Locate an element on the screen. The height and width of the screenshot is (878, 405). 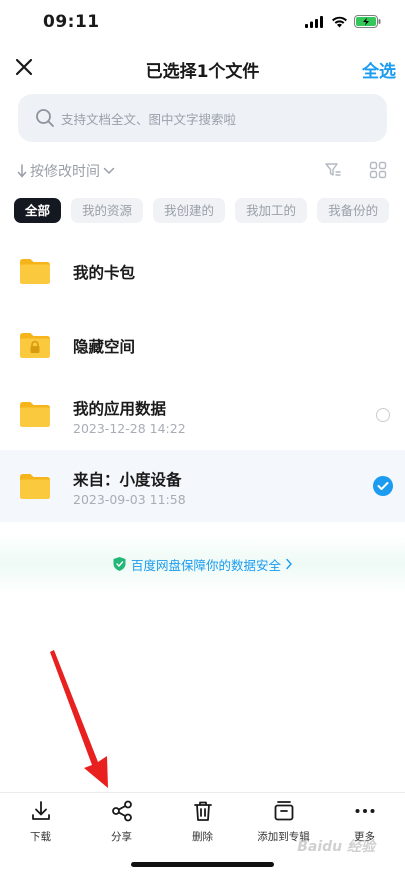
battery-charging-icon is located at coordinates (367, 21).